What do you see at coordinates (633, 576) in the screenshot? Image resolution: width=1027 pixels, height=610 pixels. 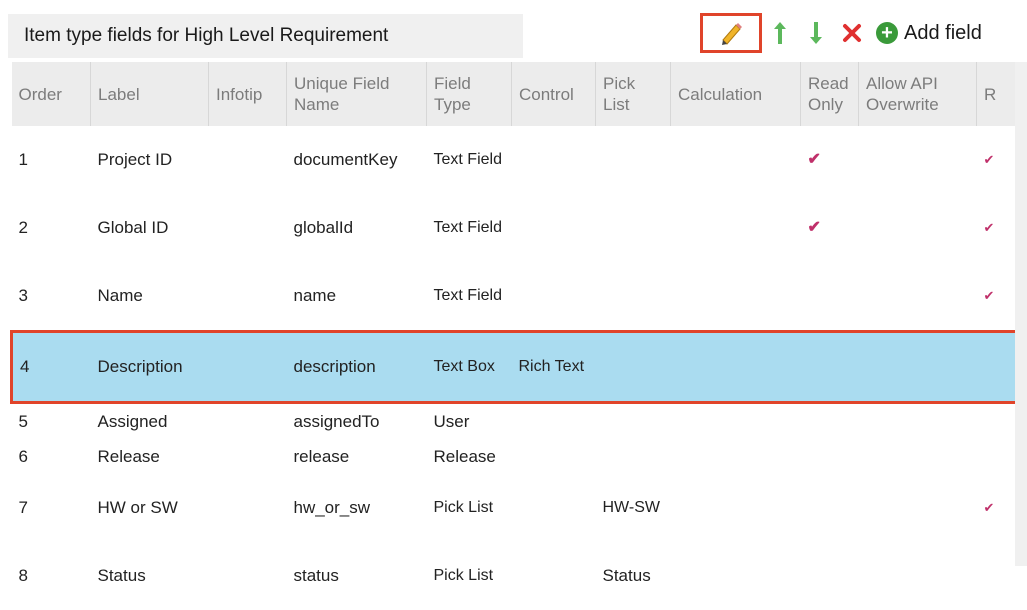 I see `cell-pick-list: Status` at bounding box center [633, 576].